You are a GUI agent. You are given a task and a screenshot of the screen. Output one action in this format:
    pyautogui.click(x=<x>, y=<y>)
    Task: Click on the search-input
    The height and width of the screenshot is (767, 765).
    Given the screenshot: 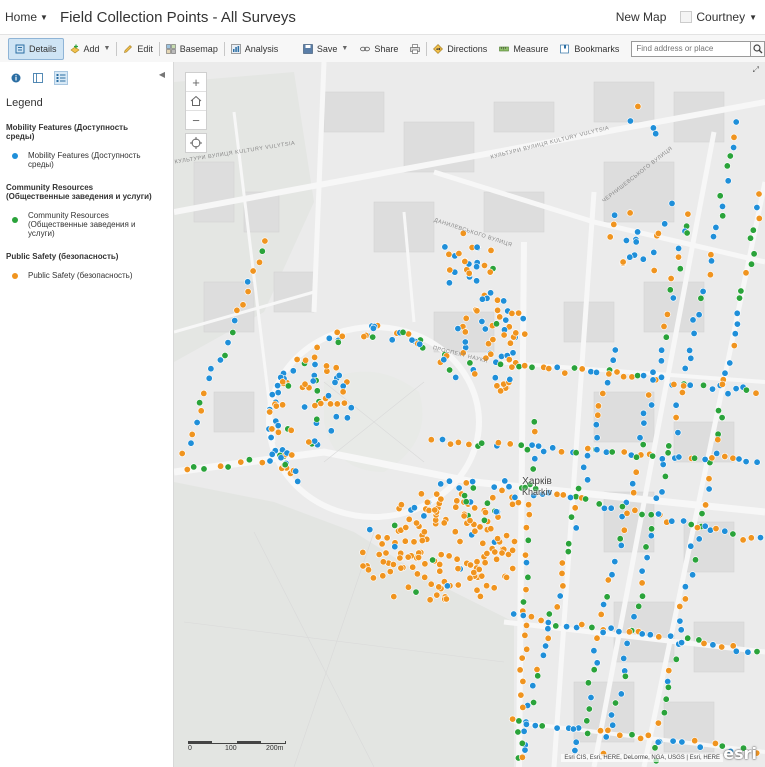 What is the action you would take?
    pyautogui.click(x=691, y=48)
    